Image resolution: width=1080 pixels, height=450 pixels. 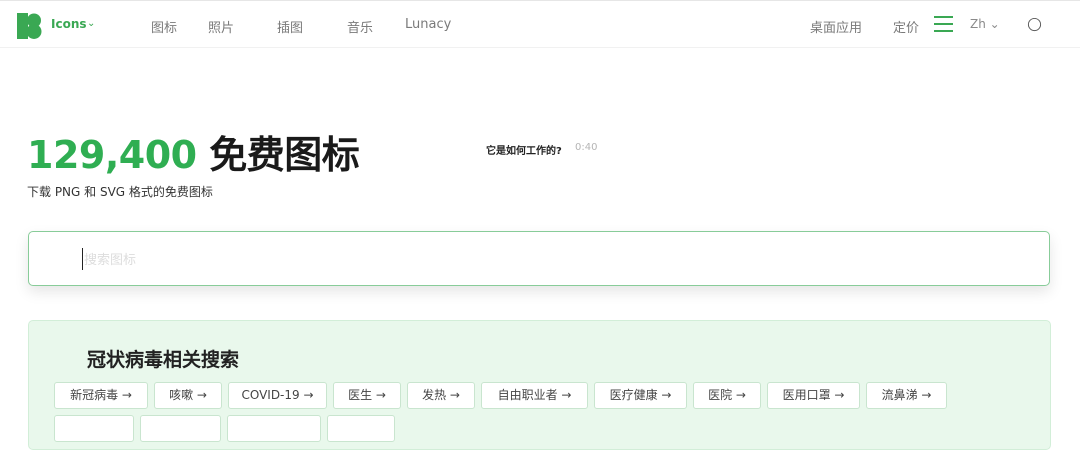 I want to click on page-title: 129,400 免费图标, so click(x=193, y=151).